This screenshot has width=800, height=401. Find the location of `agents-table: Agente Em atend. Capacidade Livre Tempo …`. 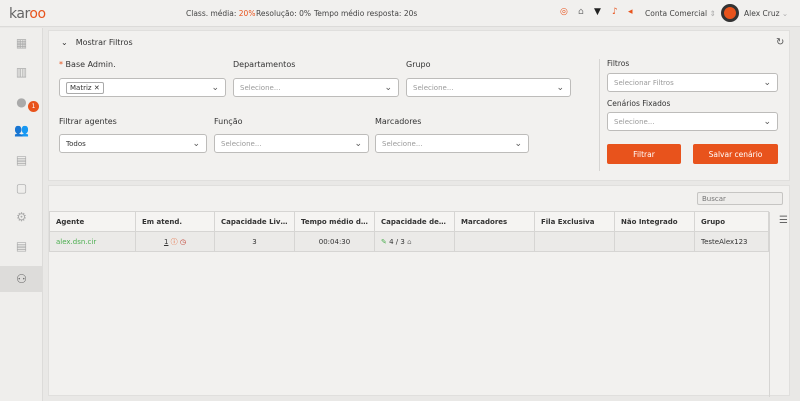

agents-table: Agente Em atend. Capacidade Livre Tempo … is located at coordinates (409, 231).